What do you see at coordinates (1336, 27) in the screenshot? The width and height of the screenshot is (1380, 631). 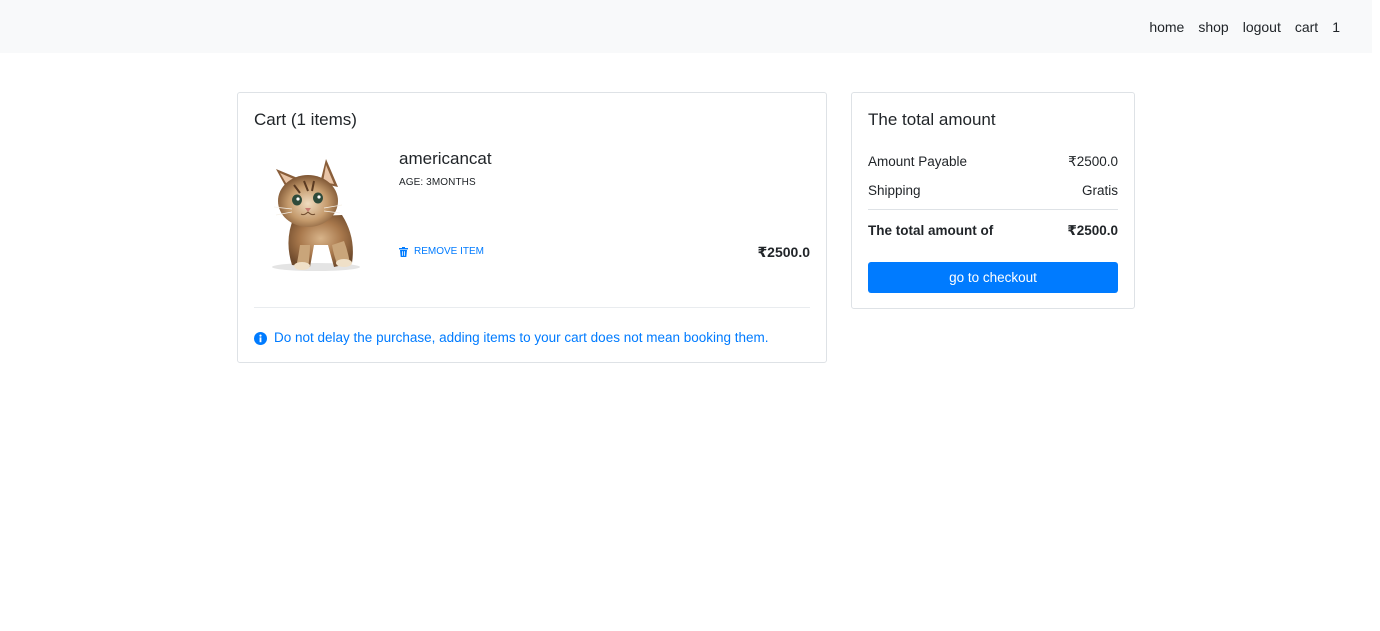 I see `cart-count-badge: 1` at bounding box center [1336, 27].